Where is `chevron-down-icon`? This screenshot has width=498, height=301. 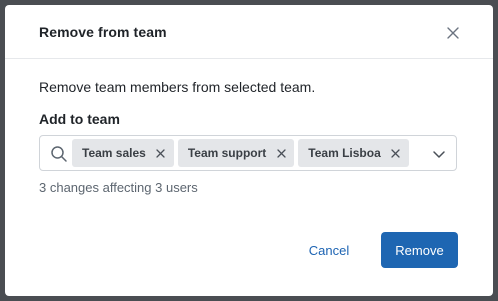
chevron-down-icon is located at coordinates (439, 154).